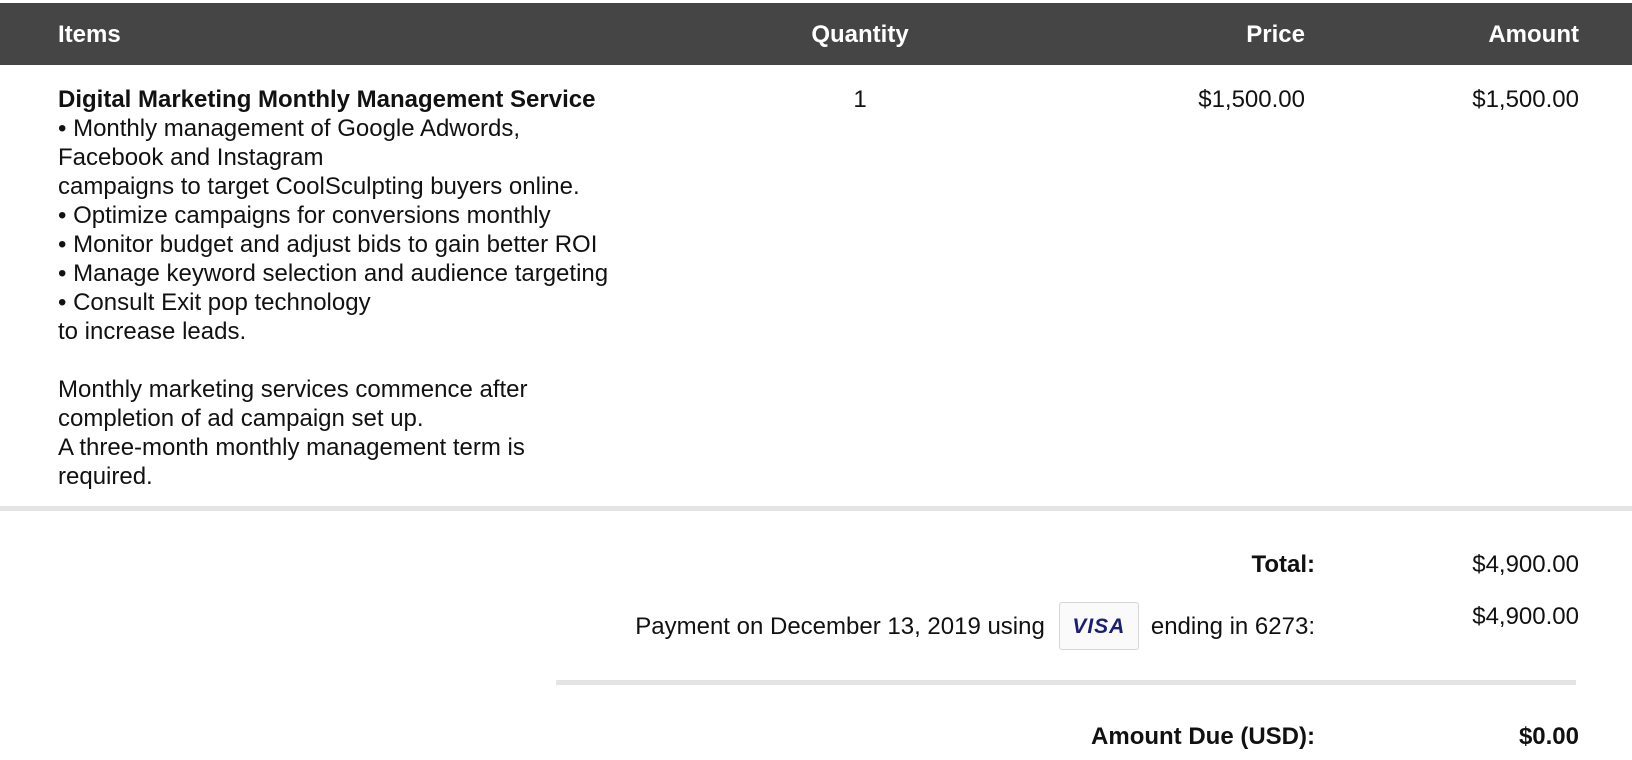  Describe the element at coordinates (1203, 736) in the screenshot. I see `amount-due-label: Amount Due (USD):` at that location.